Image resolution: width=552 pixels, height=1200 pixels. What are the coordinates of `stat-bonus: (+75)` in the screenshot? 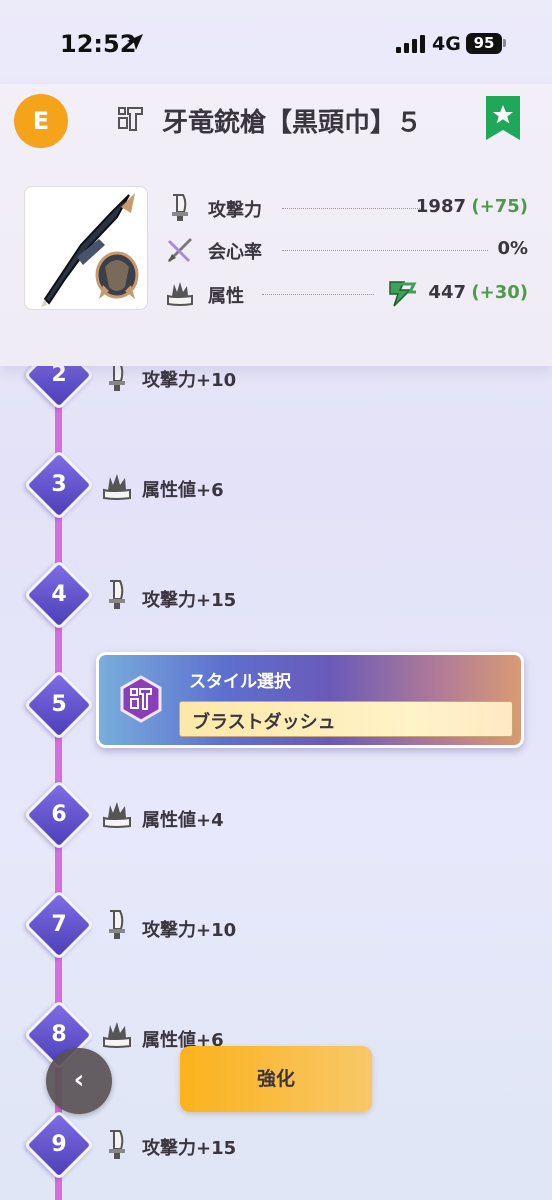 It's located at (499, 206).